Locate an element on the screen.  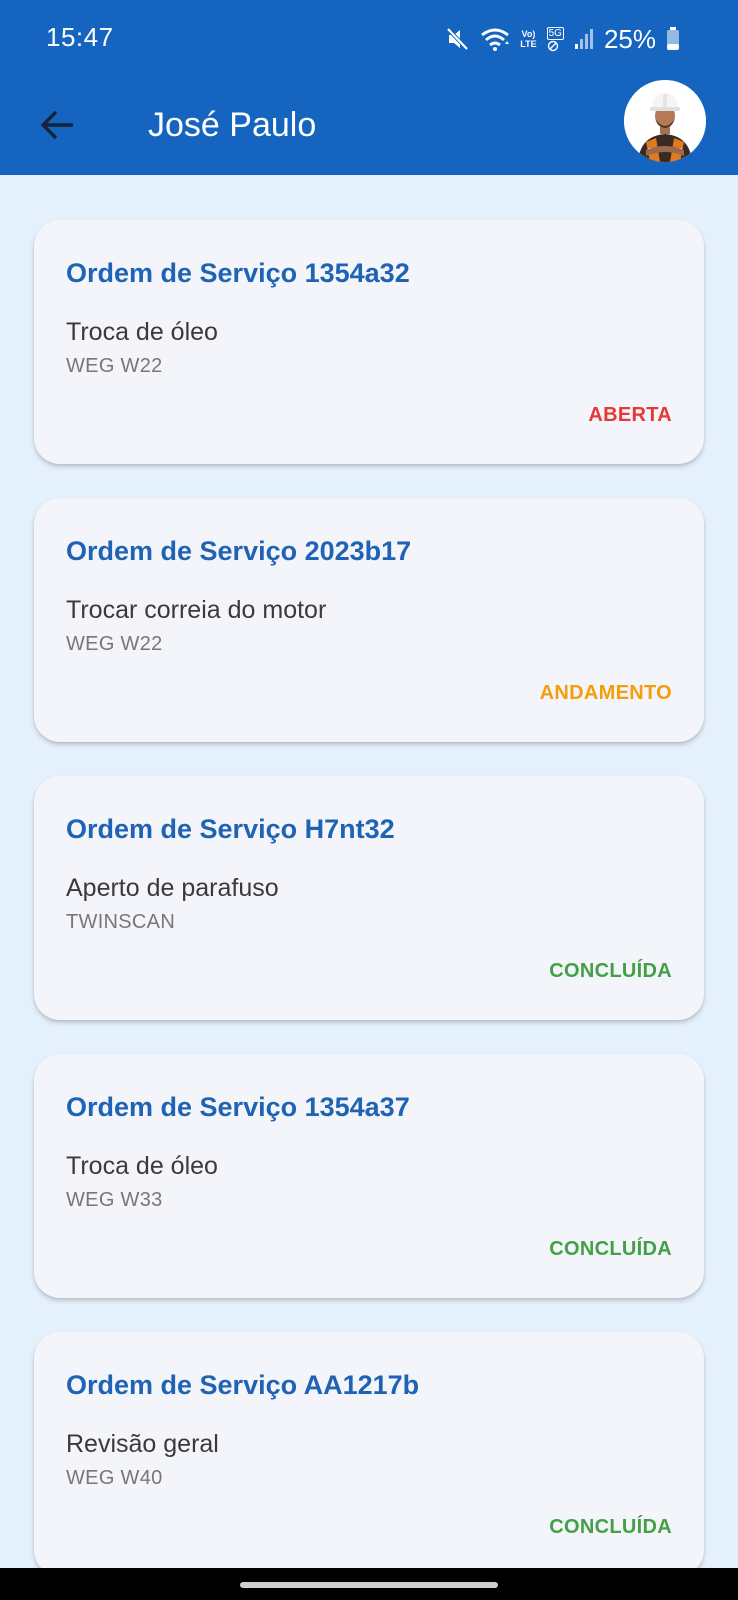
order-equipment: WEG W33 is located at coordinates (114, 1200).